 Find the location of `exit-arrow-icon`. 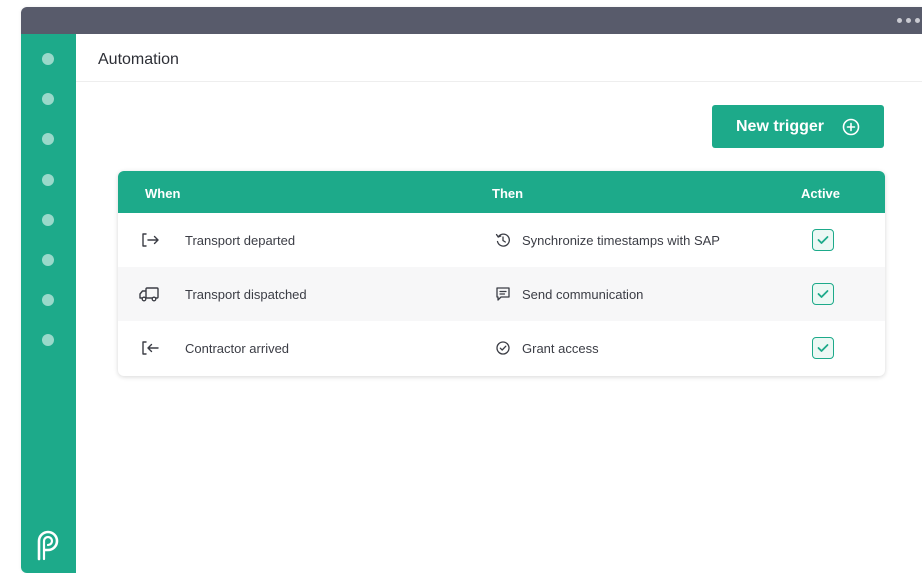

exit-arrow-icon is located at coordinates (150, 240).